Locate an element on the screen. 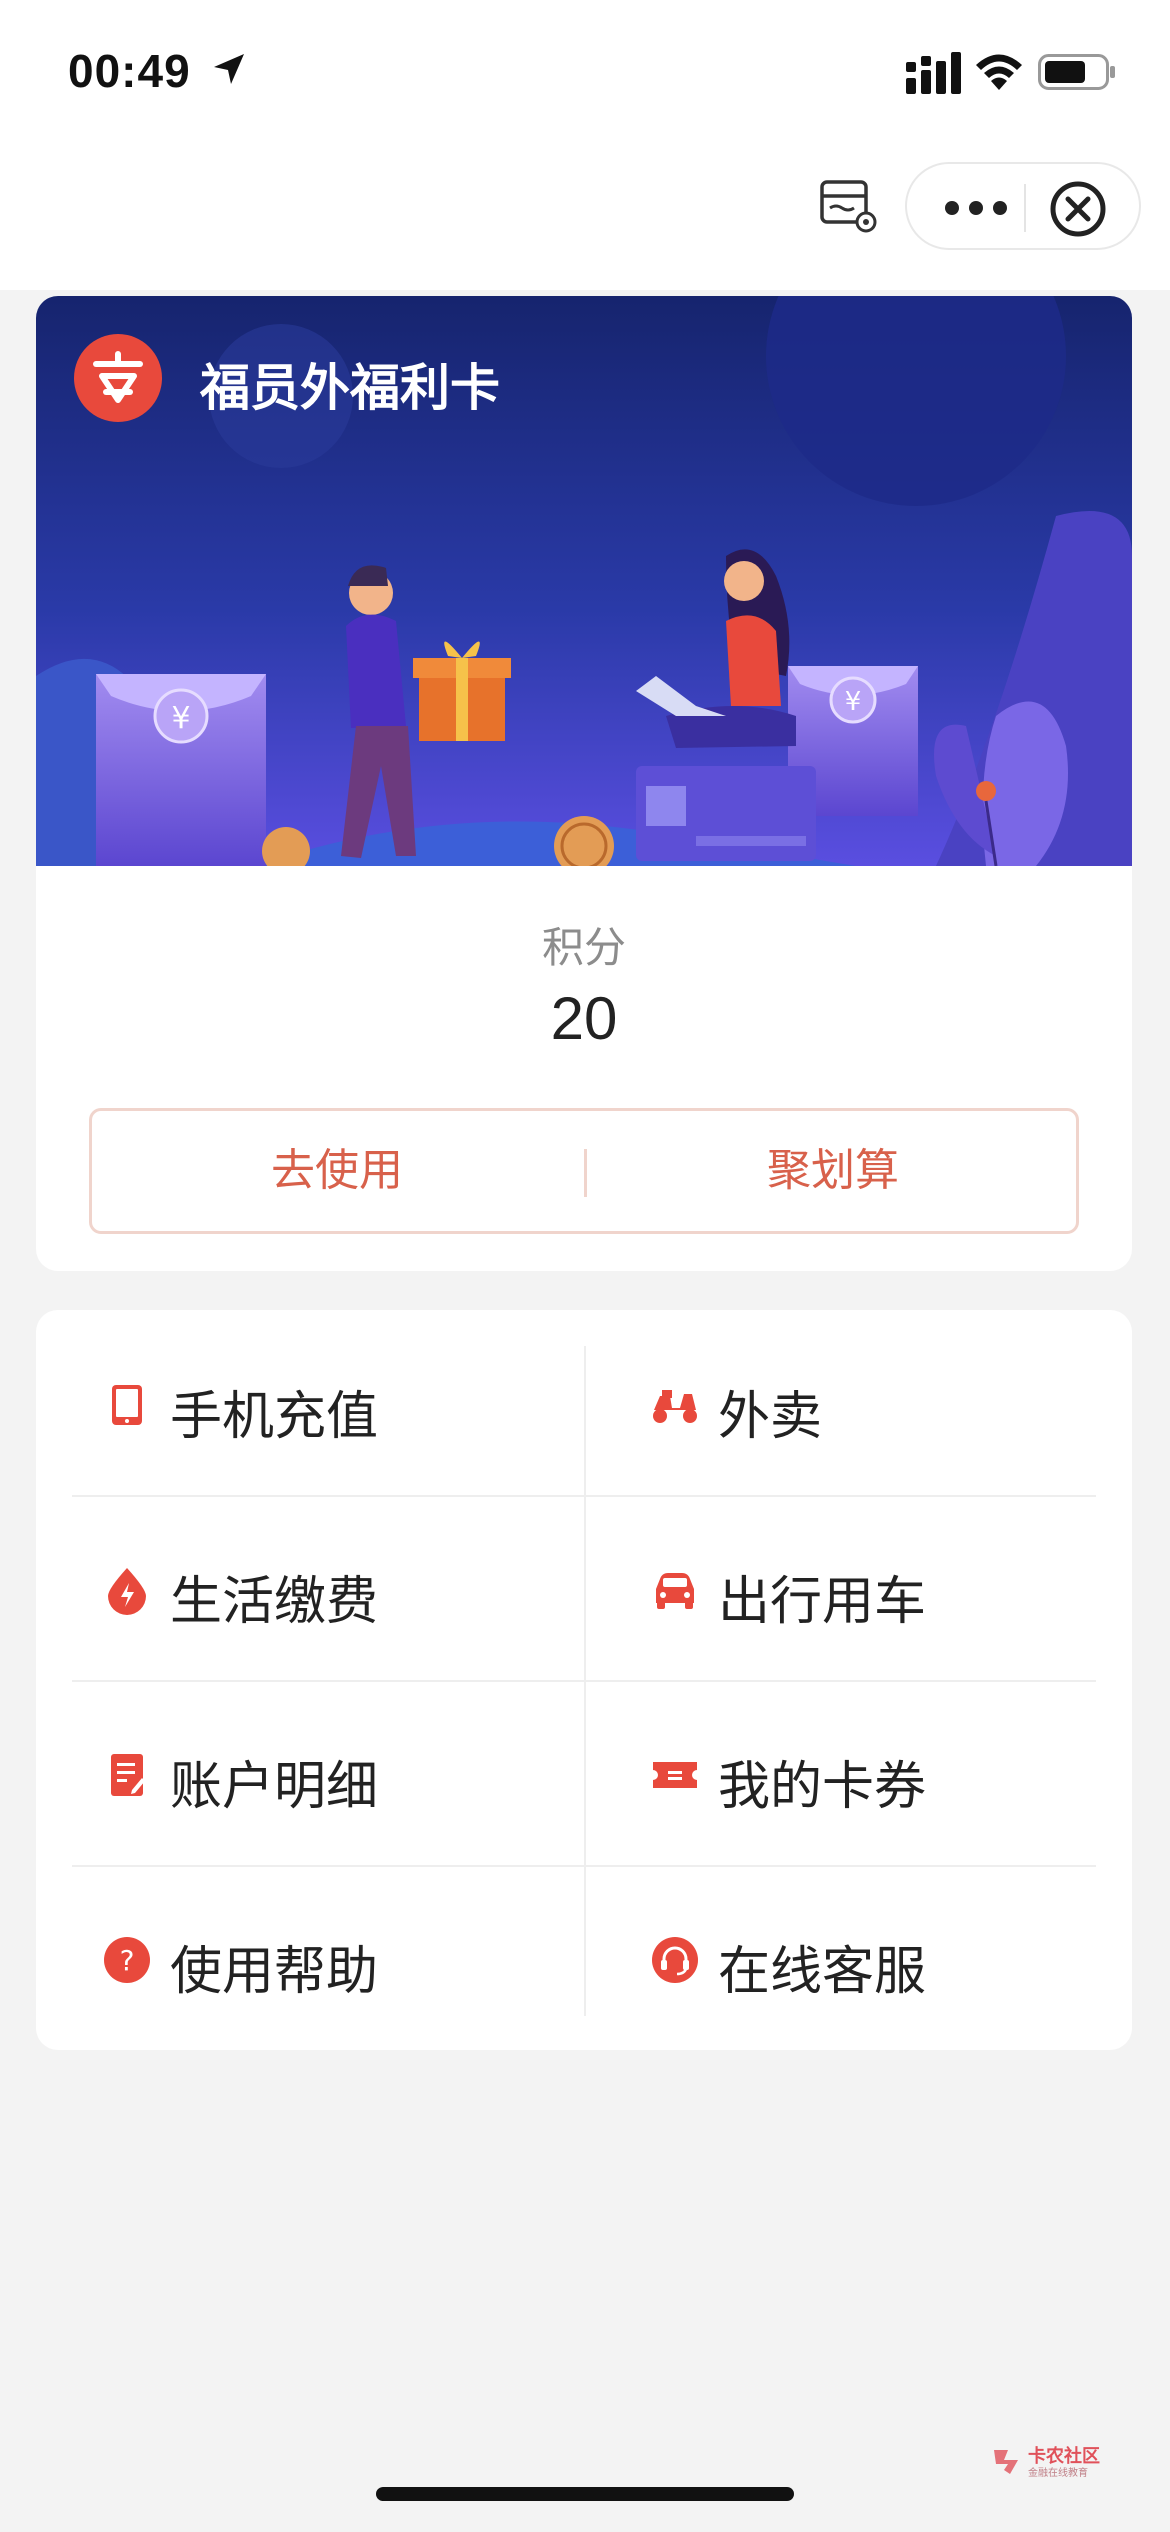 The image size is (1170, 2532). menu-item-takeaway: 外卖 is located at coordinates (876, 1402).